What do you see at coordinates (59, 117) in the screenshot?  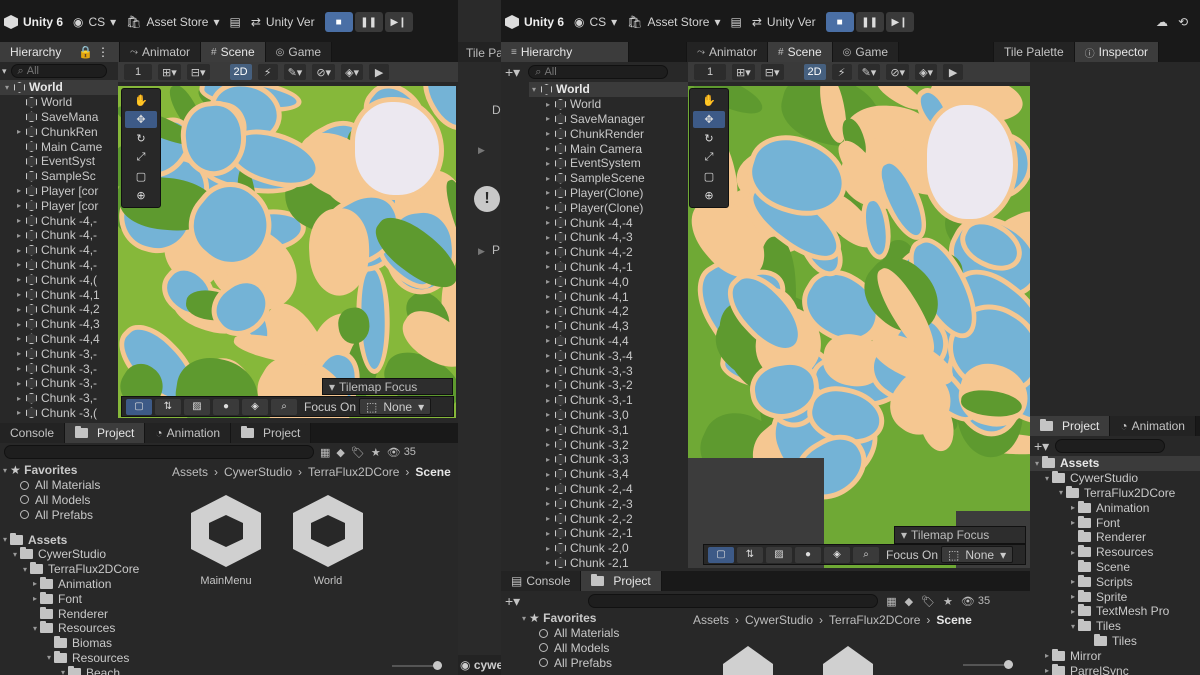 I see `hierarchy-item: SaveMana` at bounding box center [59, 117].